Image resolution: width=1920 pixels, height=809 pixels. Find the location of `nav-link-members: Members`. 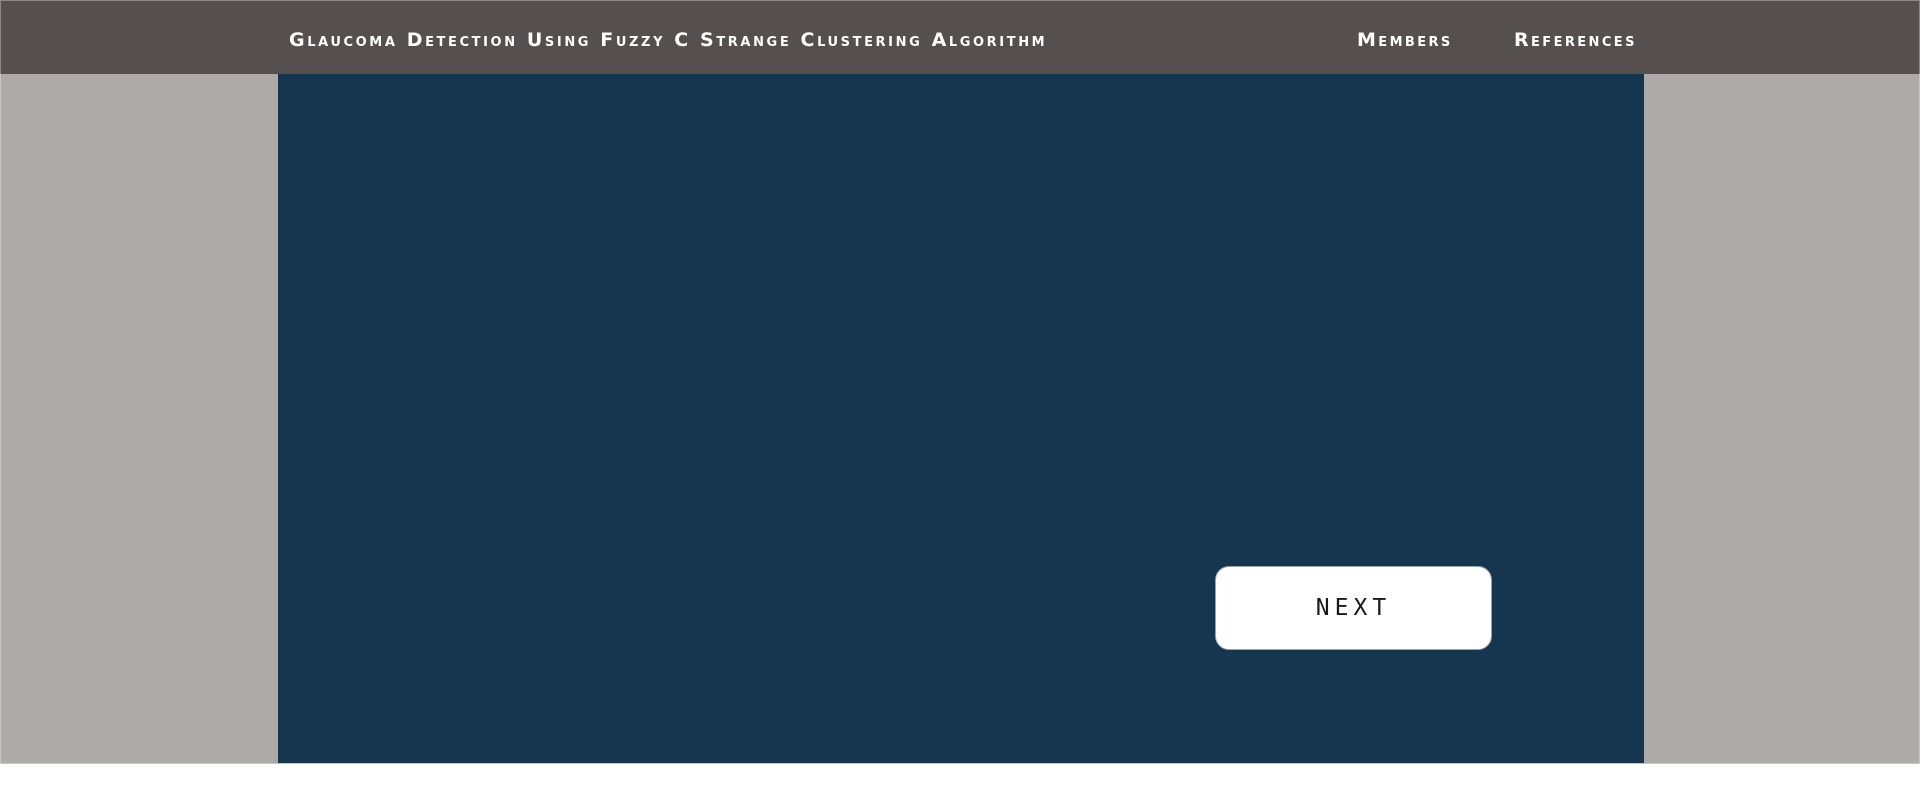

nav-link-members: Members is located at coordinates (1405, 40).